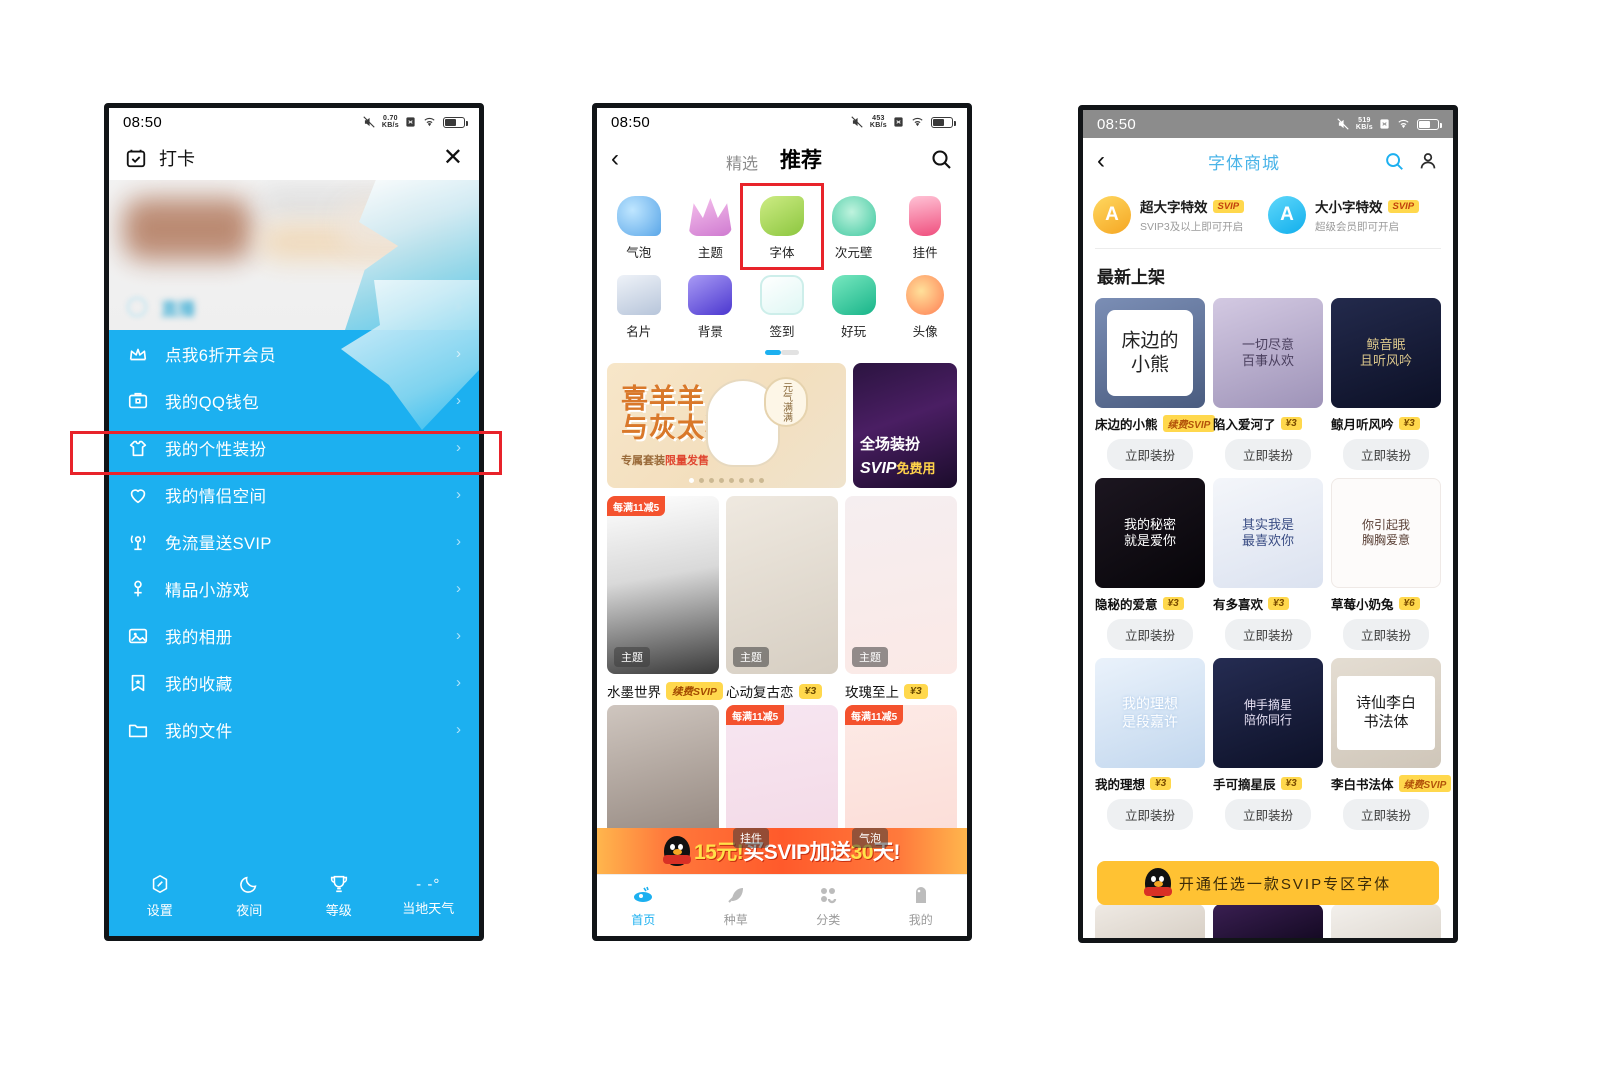  I want to click on net-speed: 453 KB/s, so click(878, 122).